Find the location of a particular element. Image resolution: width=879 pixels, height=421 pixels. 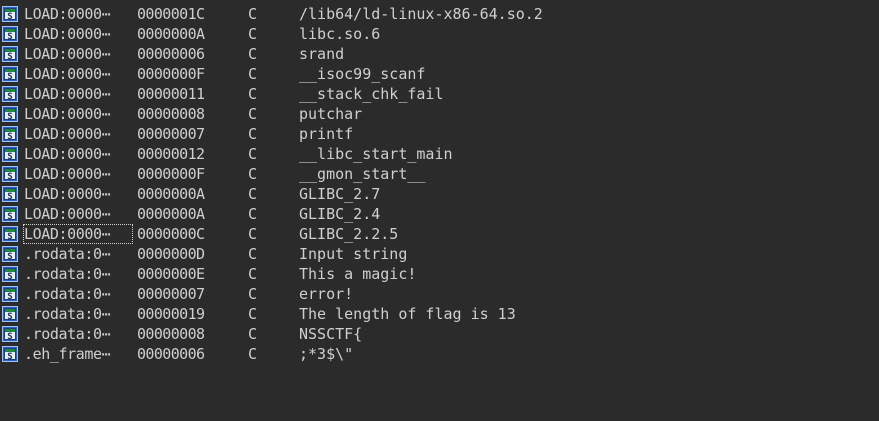

row-string: printf is located at coordinates (326, 134).